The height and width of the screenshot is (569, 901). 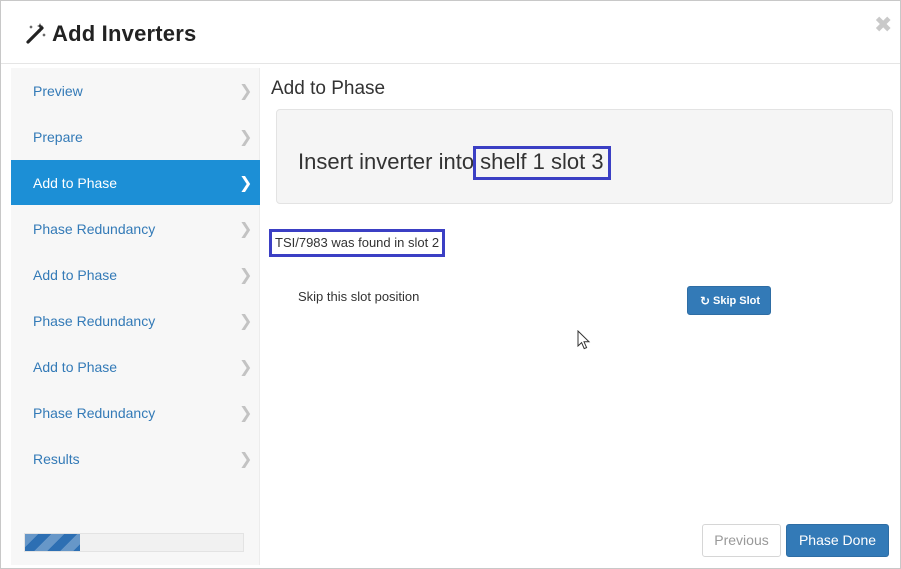 I want to click on refresh-icon: ↻, so click(x=705, y=301).